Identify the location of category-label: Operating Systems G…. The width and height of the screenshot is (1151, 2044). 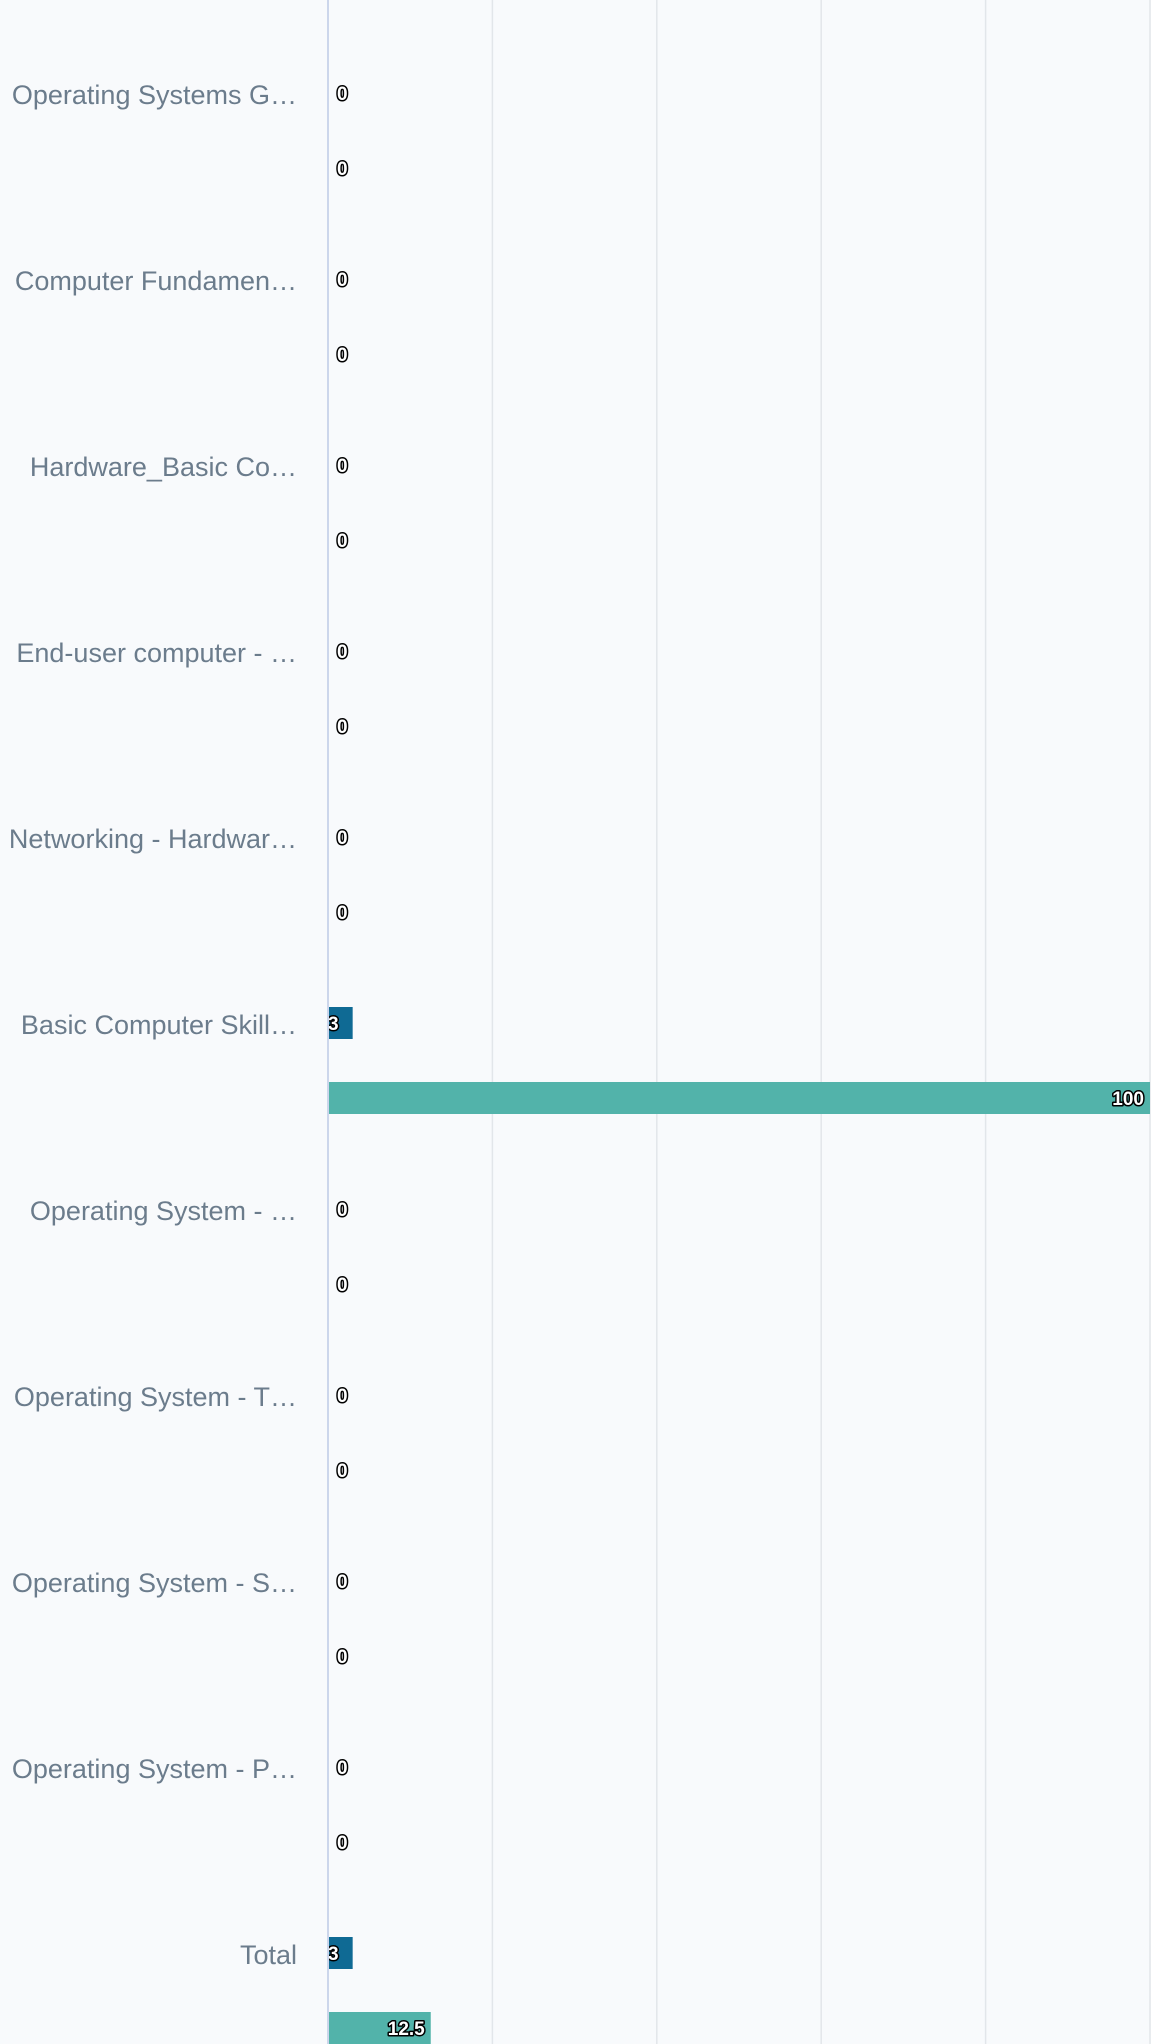
(154, 95).